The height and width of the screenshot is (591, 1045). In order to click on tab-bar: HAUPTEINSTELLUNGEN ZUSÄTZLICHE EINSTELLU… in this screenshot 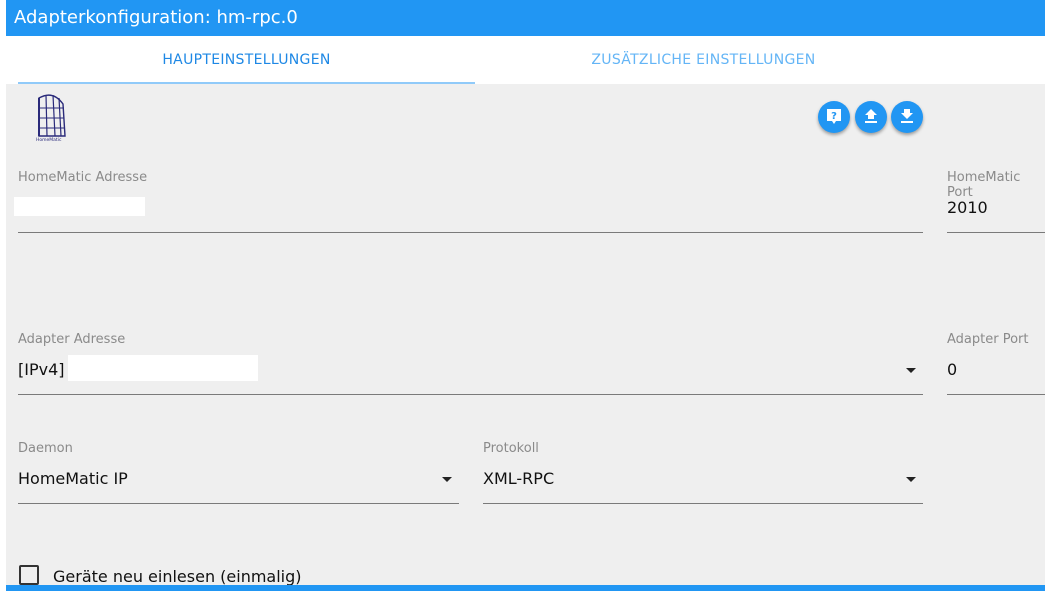, I will do `click(531, 60)`.